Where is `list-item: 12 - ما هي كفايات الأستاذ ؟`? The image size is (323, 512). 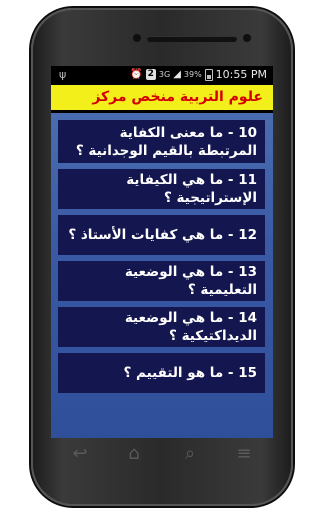
list-item: 12 - ما هي كفايات الأستاذ ؟ is located at coordinates (161, 235).